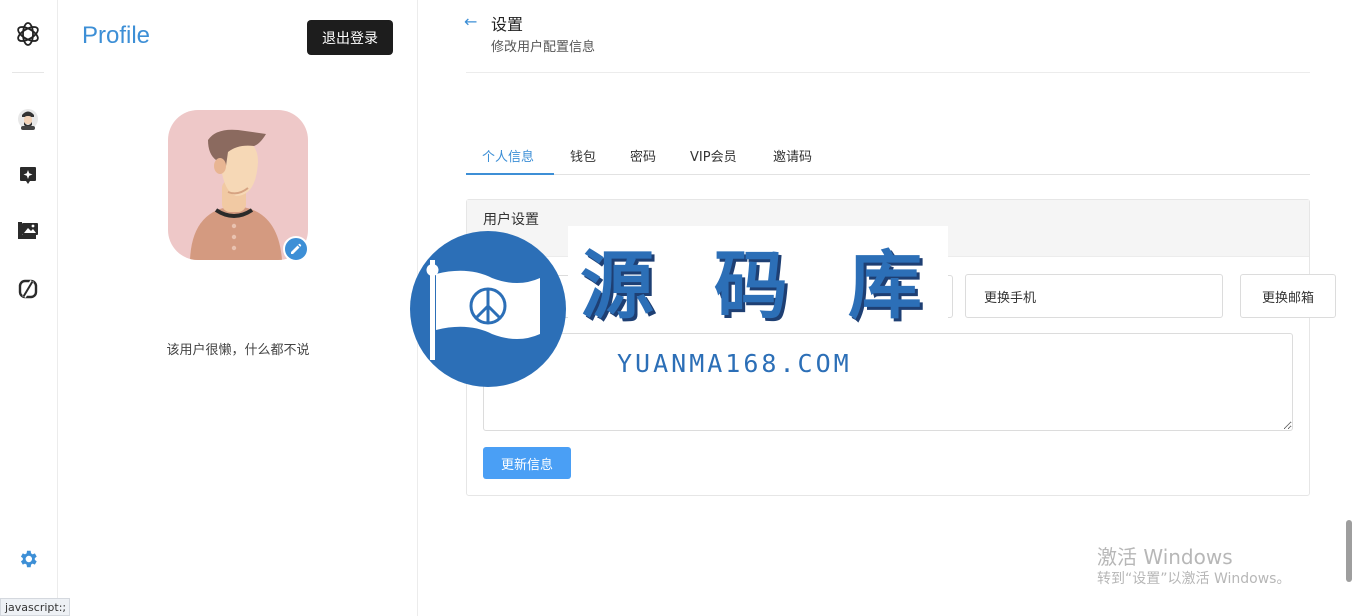 The width and height of the screenshot is (1352, 616). I want to click on arrow-left-icon: ←, so click(470, 21).